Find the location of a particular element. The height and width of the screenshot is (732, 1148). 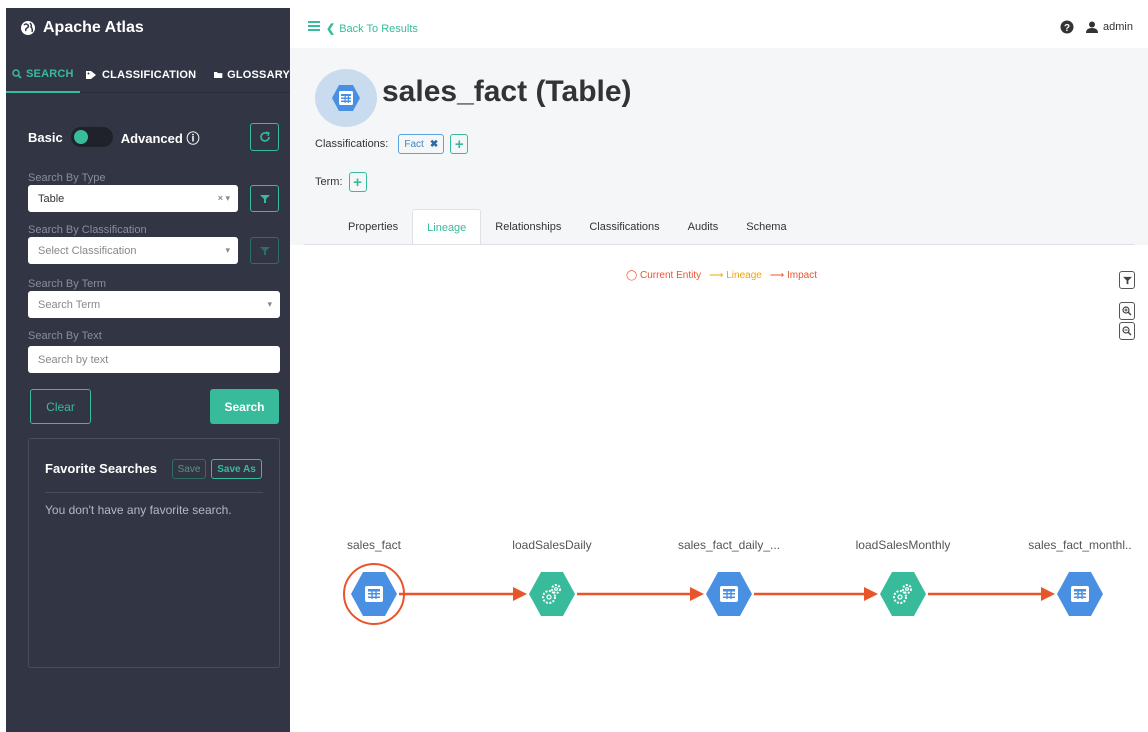

lineage-filter-button is located at coordinates (1127, 280).